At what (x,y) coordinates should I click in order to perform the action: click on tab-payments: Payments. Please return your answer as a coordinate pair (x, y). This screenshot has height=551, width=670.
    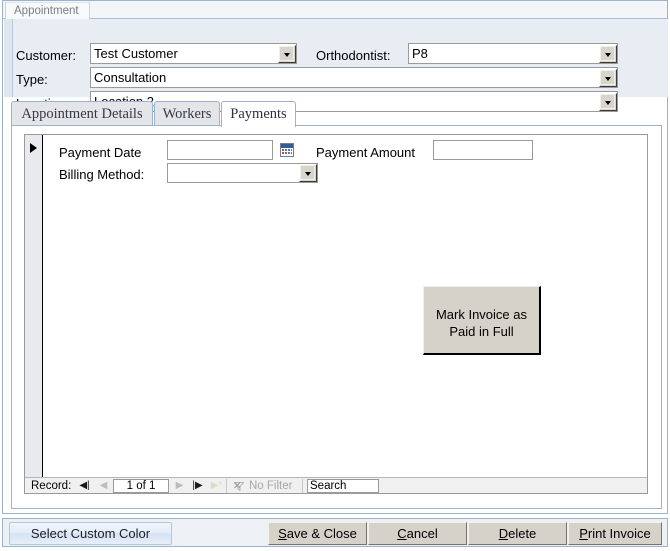
    Looking at the image, I should click on (258, 114).